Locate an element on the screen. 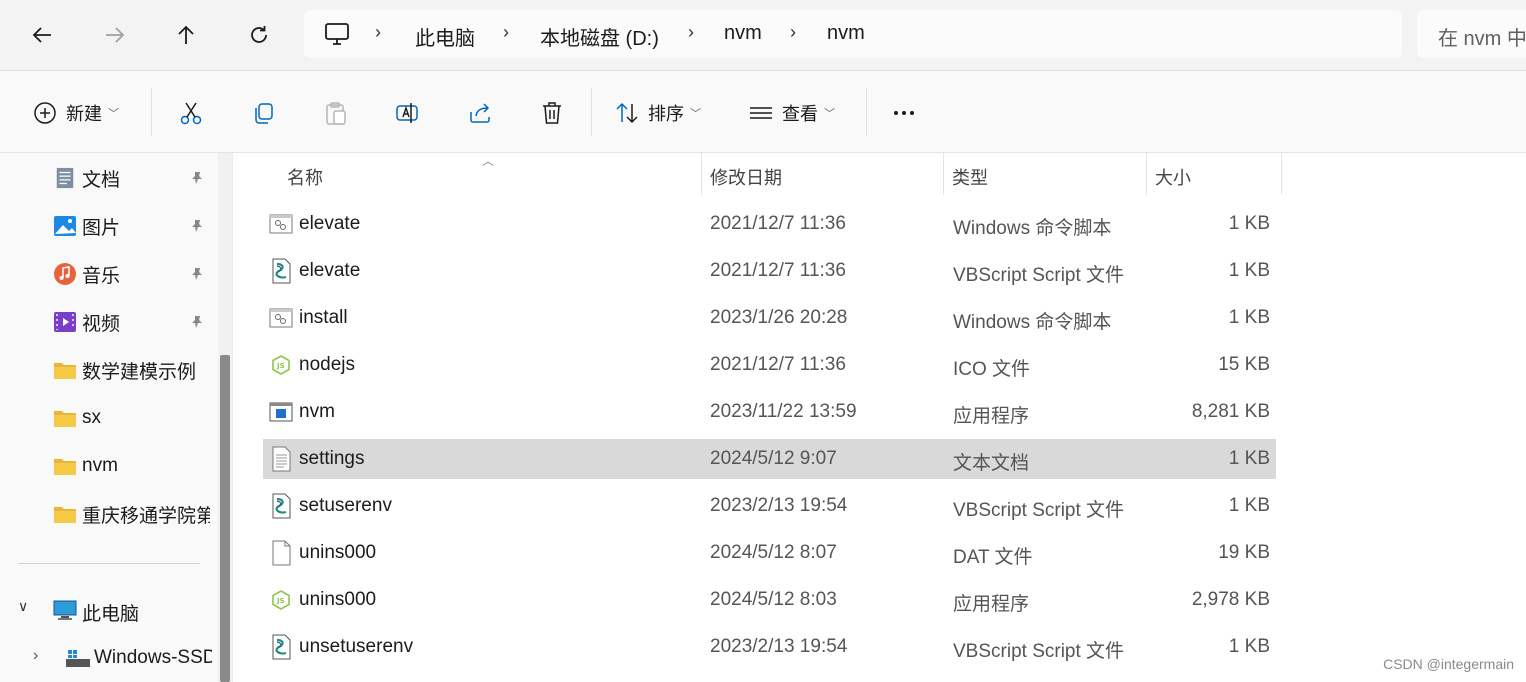  toolbar-separator is located at coordinates (591, 112).